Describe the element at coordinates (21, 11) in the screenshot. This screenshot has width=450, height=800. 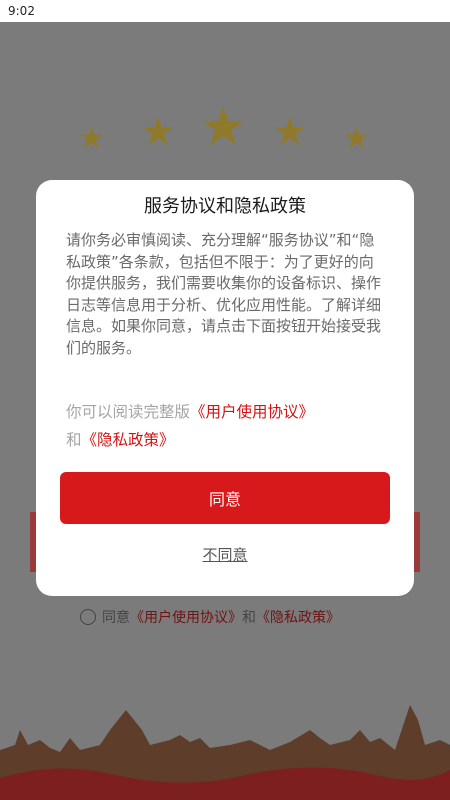
I see `status-time: 9:02` at that location.